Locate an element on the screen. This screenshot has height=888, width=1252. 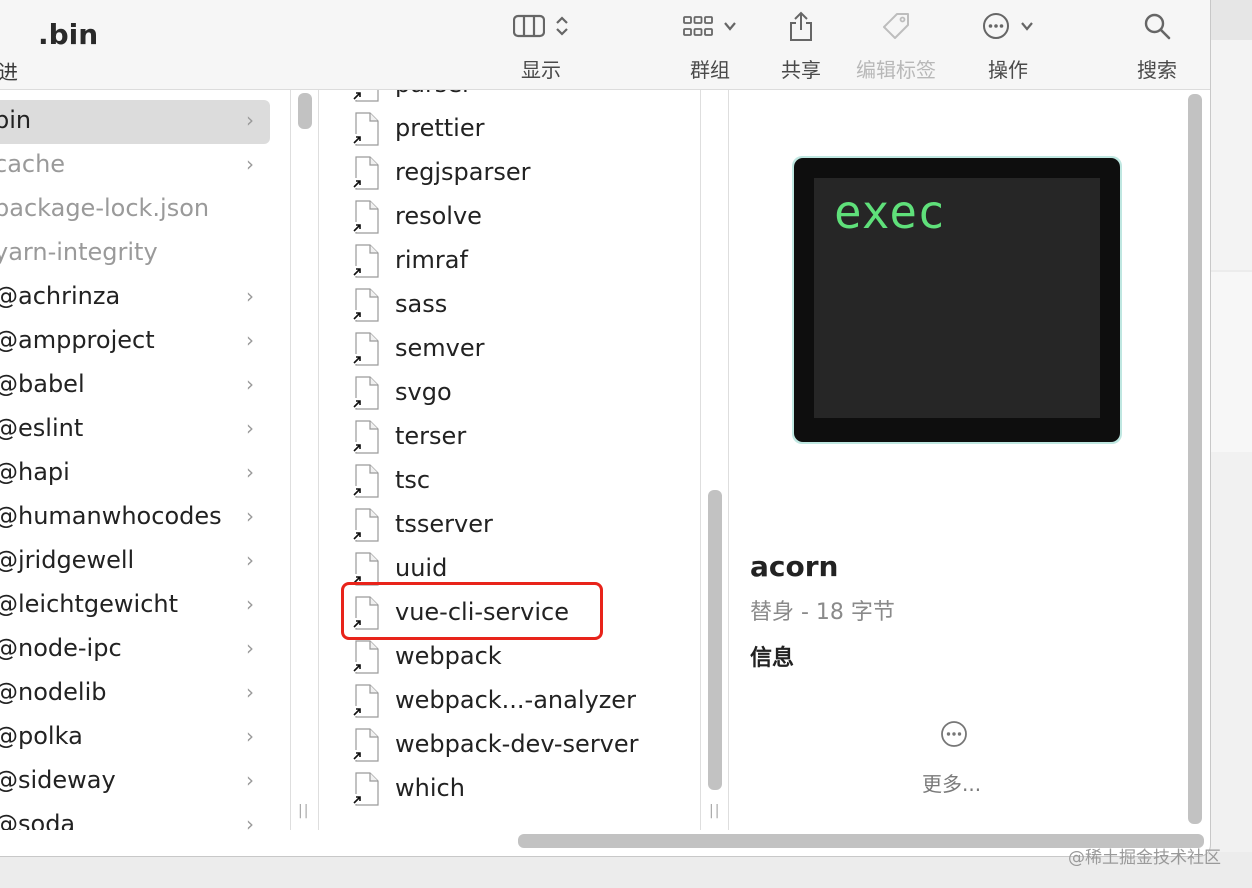
sidebar-item: bin › is located at coordinates (135, 122).